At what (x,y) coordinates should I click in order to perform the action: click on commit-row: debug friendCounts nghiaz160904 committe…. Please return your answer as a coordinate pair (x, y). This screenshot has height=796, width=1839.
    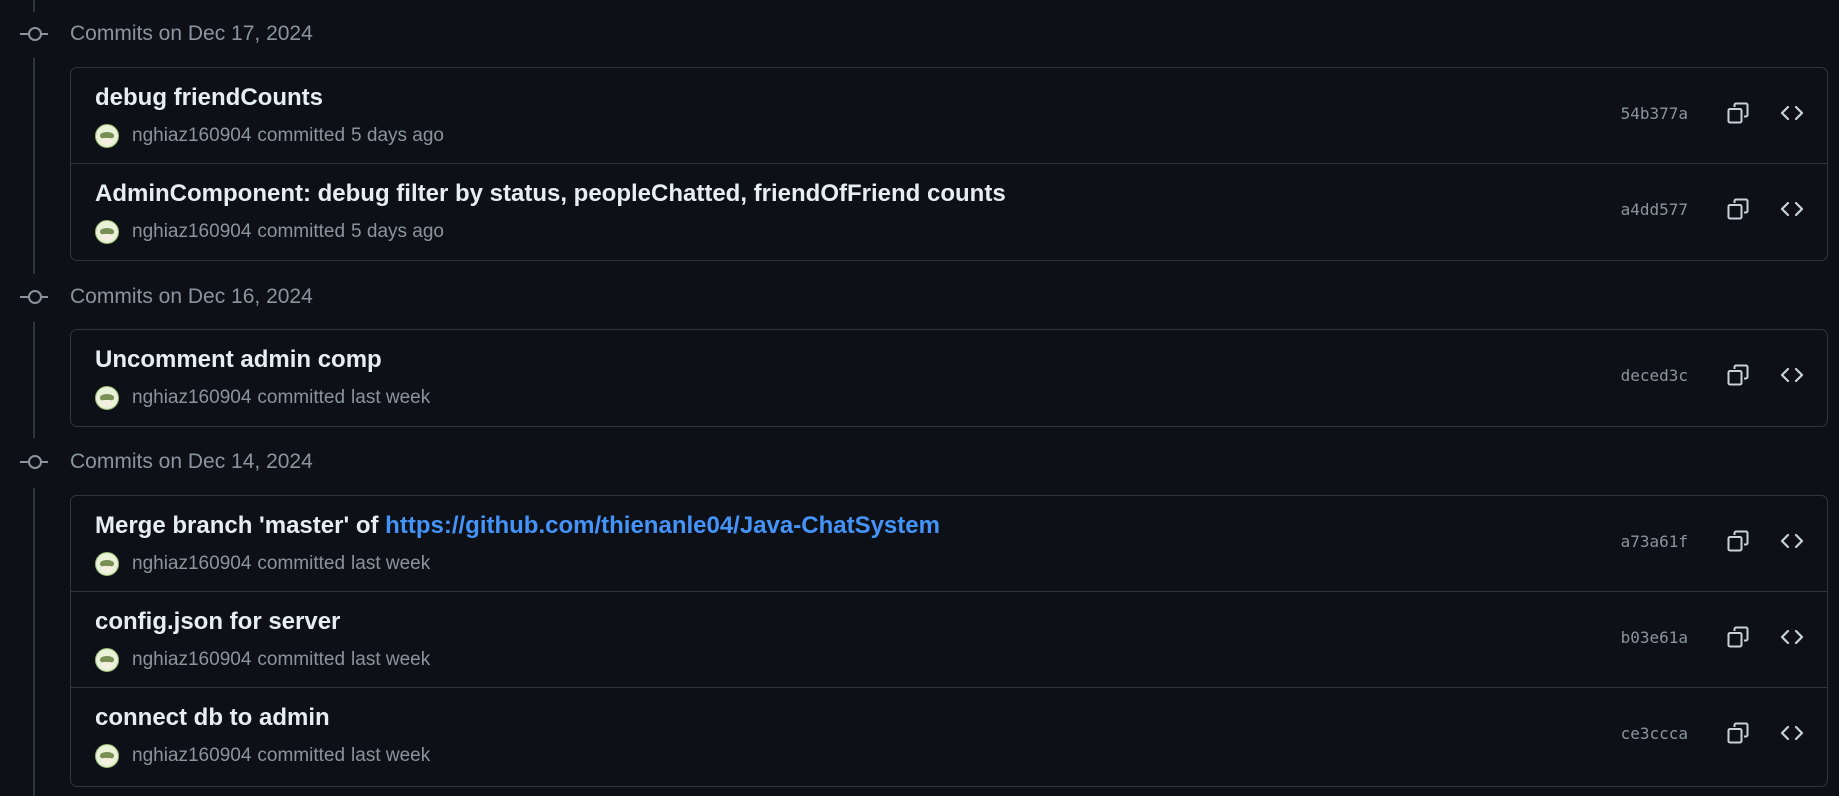
    Looking at the image, I should click on (949, 116).